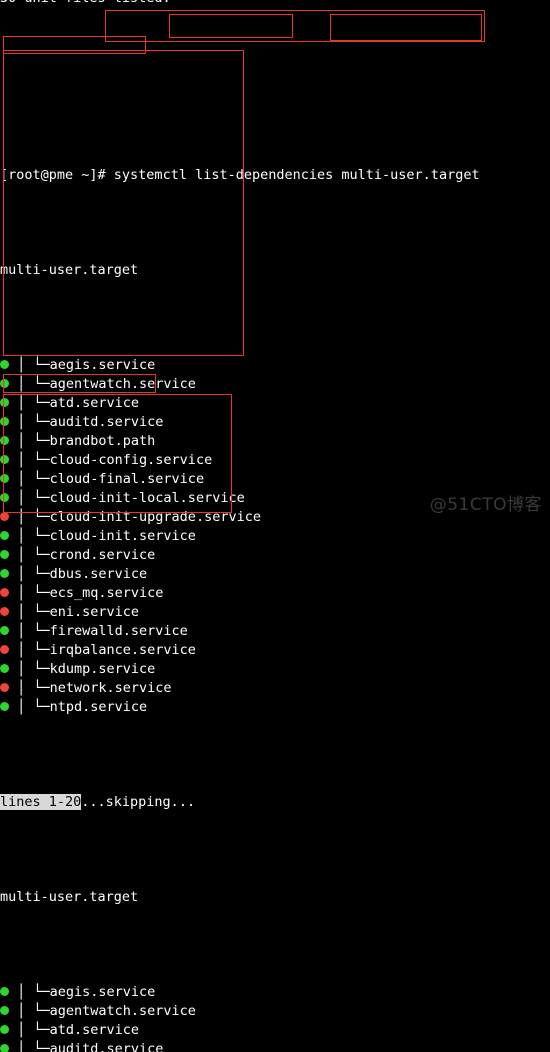  I want to click on unit-row: │ └─cloud-init.service, so click(275, 536).